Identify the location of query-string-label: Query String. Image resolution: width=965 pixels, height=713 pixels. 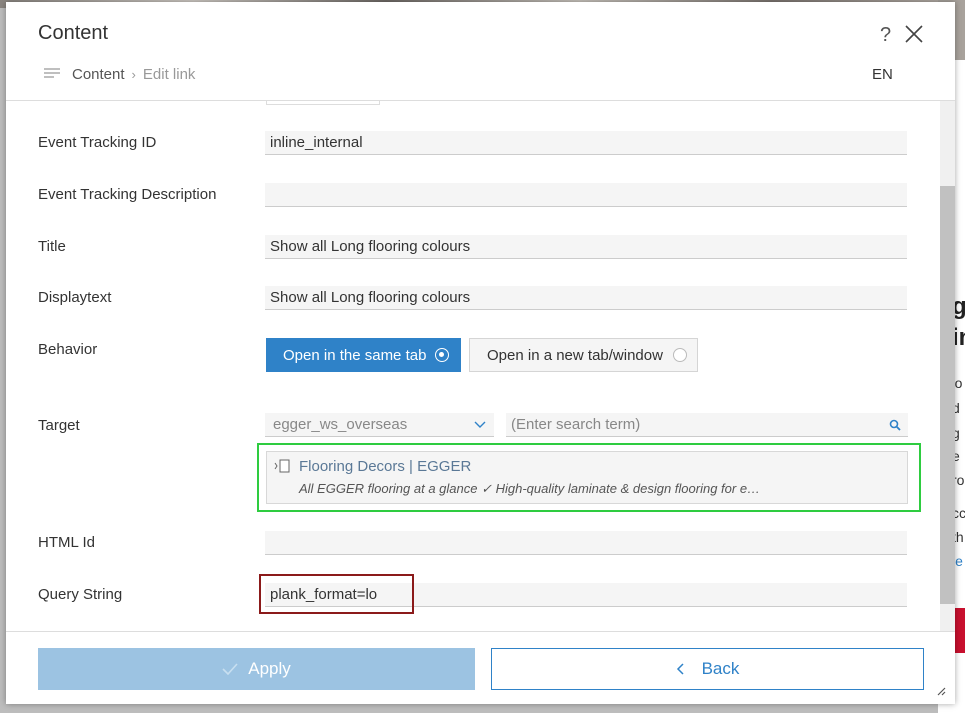
(80, 594).